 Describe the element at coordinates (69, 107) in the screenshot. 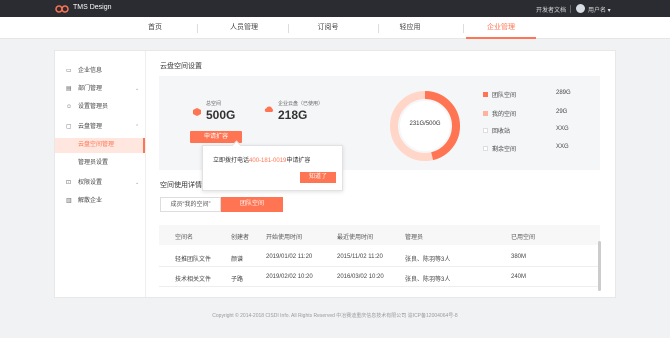

I see `user-icon: ☺` at that location.